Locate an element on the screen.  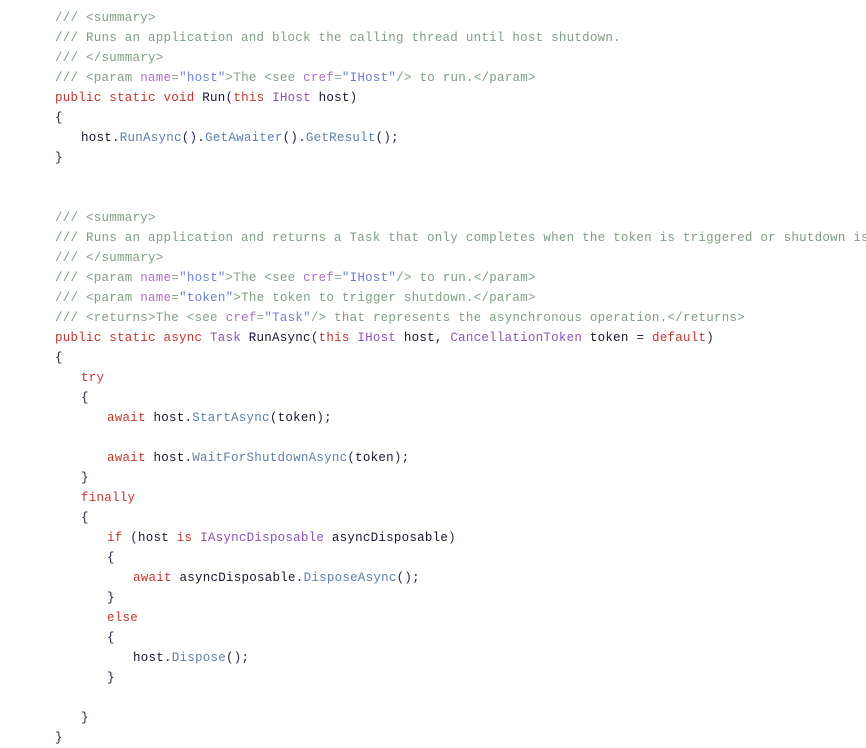
code-token: name is located at coordinates (156, 298).